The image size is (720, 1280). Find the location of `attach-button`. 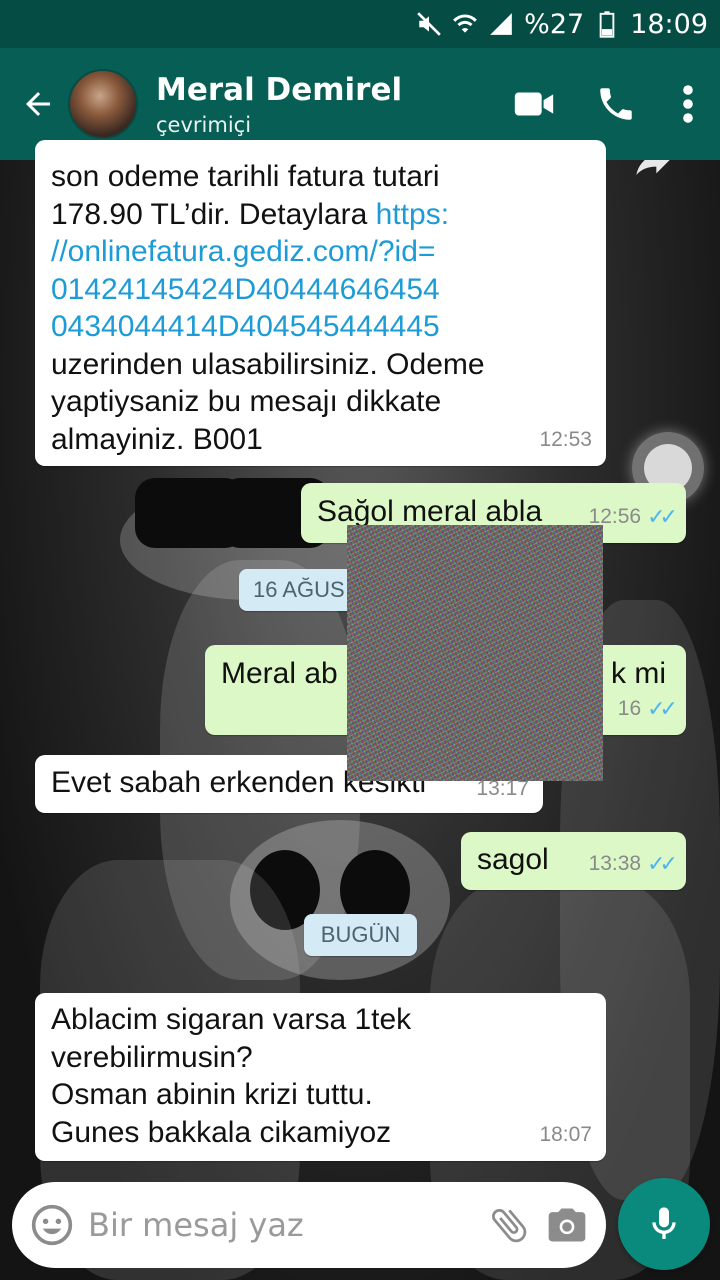

attach-button is located at coordinates (509, 1225).